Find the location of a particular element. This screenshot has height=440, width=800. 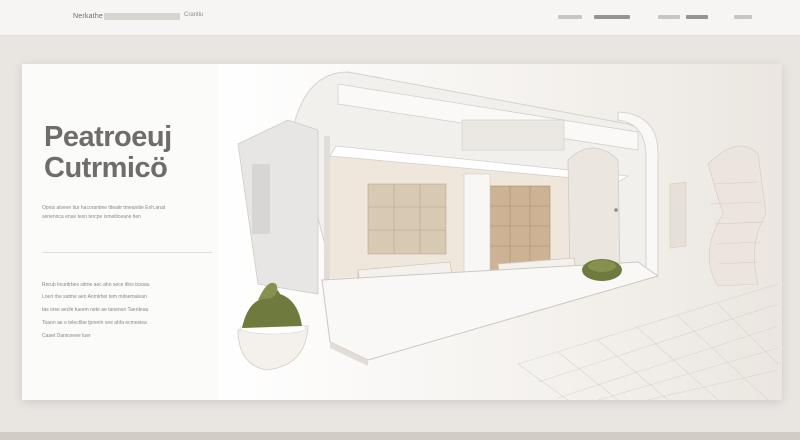

front-frame is located at coordinates (327, 211).